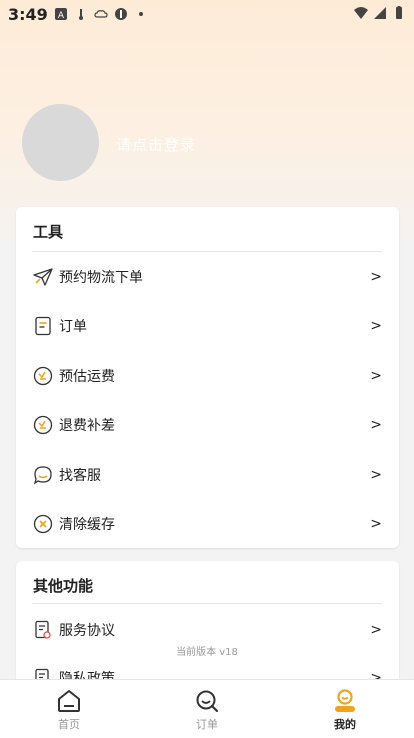 The height and width of the screenshot is (738, 414). What do you see at coordinates (207, 701) in the screenshot?
I see `search-orders-icon` at bounding box center [207, 701].